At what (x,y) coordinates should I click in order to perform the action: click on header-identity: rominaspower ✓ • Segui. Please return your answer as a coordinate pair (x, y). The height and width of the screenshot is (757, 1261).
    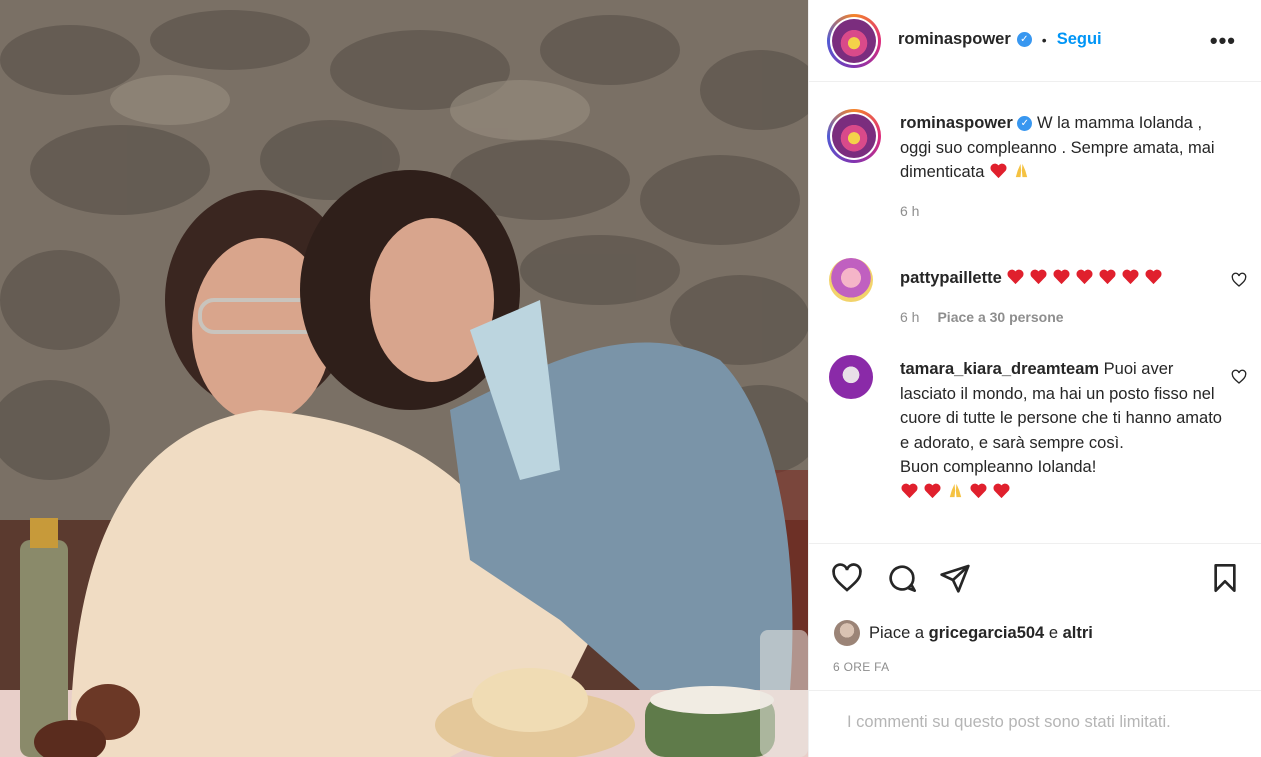
    Looking at the image, I should click on (1000, 39).